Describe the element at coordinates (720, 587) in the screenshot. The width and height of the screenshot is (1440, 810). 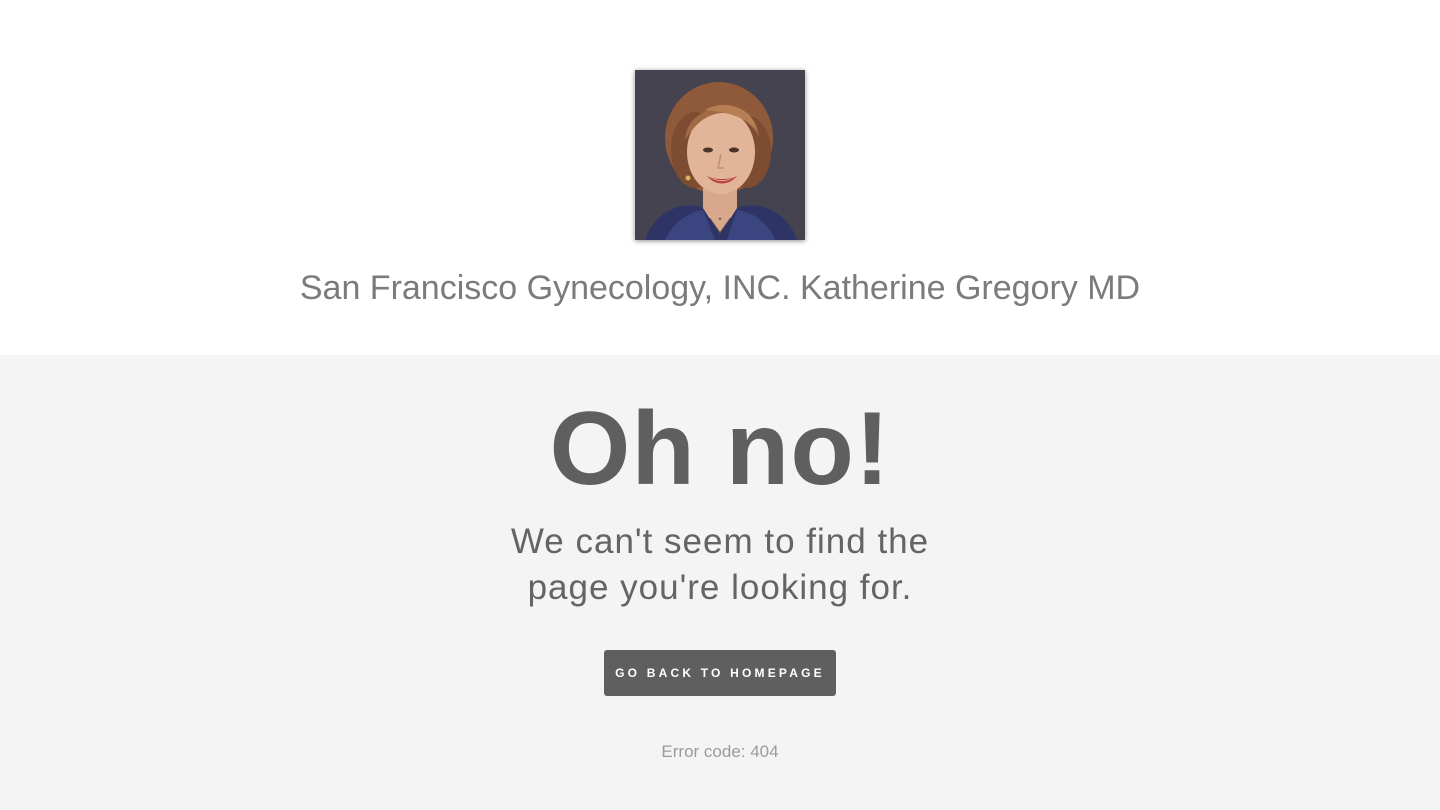
I see `error-message-line-2: page you're looking for.` at that location.